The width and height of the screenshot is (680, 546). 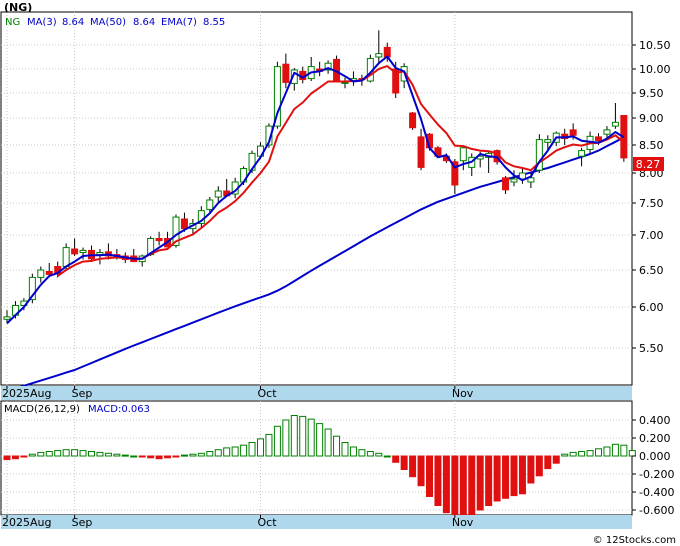 I want to click on macd-x-label: 2025Aug, so click(x=26, y=522).